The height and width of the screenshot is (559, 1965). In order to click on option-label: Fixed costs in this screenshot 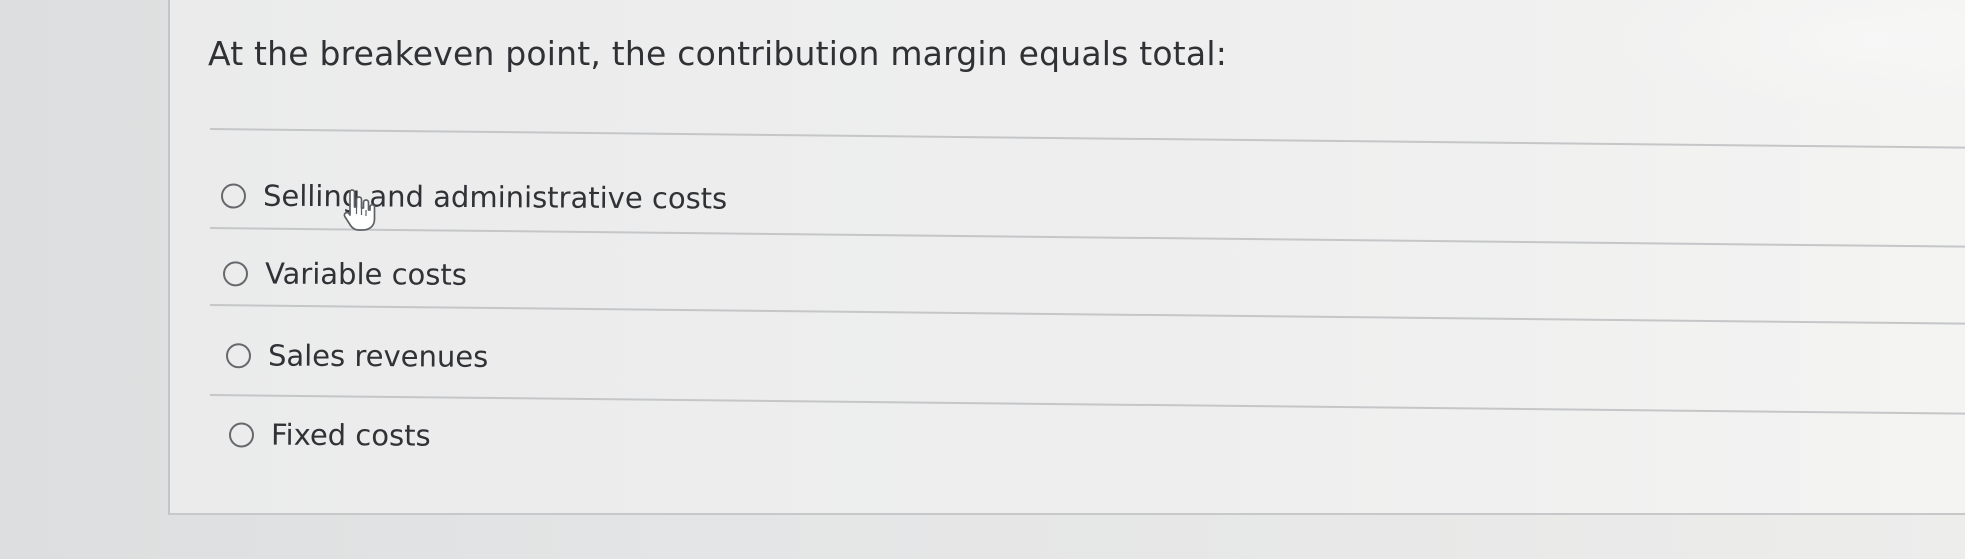, I will do `click(350, 435)`.